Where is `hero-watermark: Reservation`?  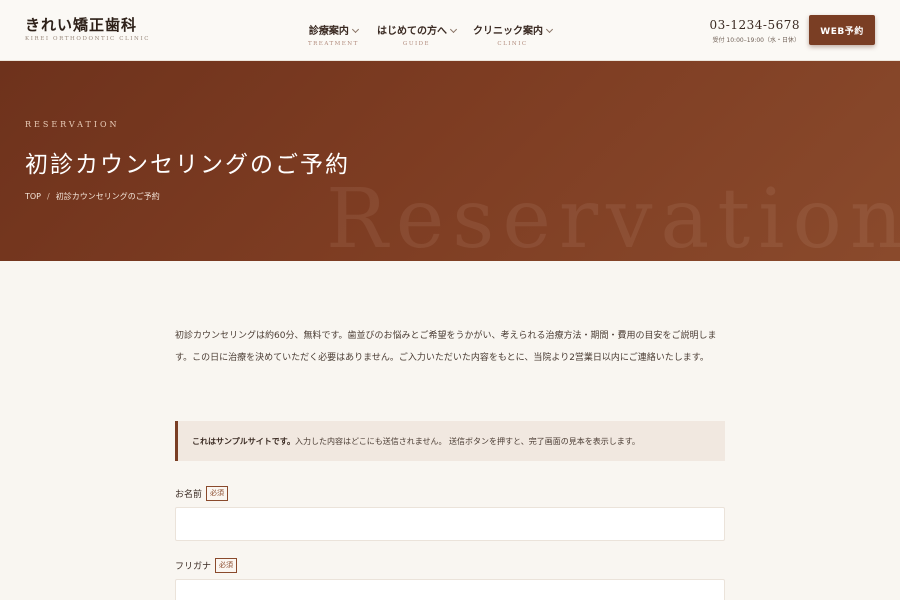
hero-watermark: Reservation is located at coordinates (613, 216).